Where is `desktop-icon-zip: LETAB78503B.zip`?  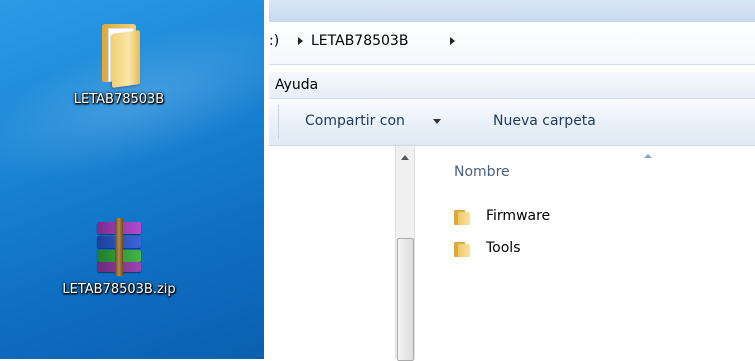
desktop-icon-zip: LETAB78503B.zip is located at coordinates (119, 257).